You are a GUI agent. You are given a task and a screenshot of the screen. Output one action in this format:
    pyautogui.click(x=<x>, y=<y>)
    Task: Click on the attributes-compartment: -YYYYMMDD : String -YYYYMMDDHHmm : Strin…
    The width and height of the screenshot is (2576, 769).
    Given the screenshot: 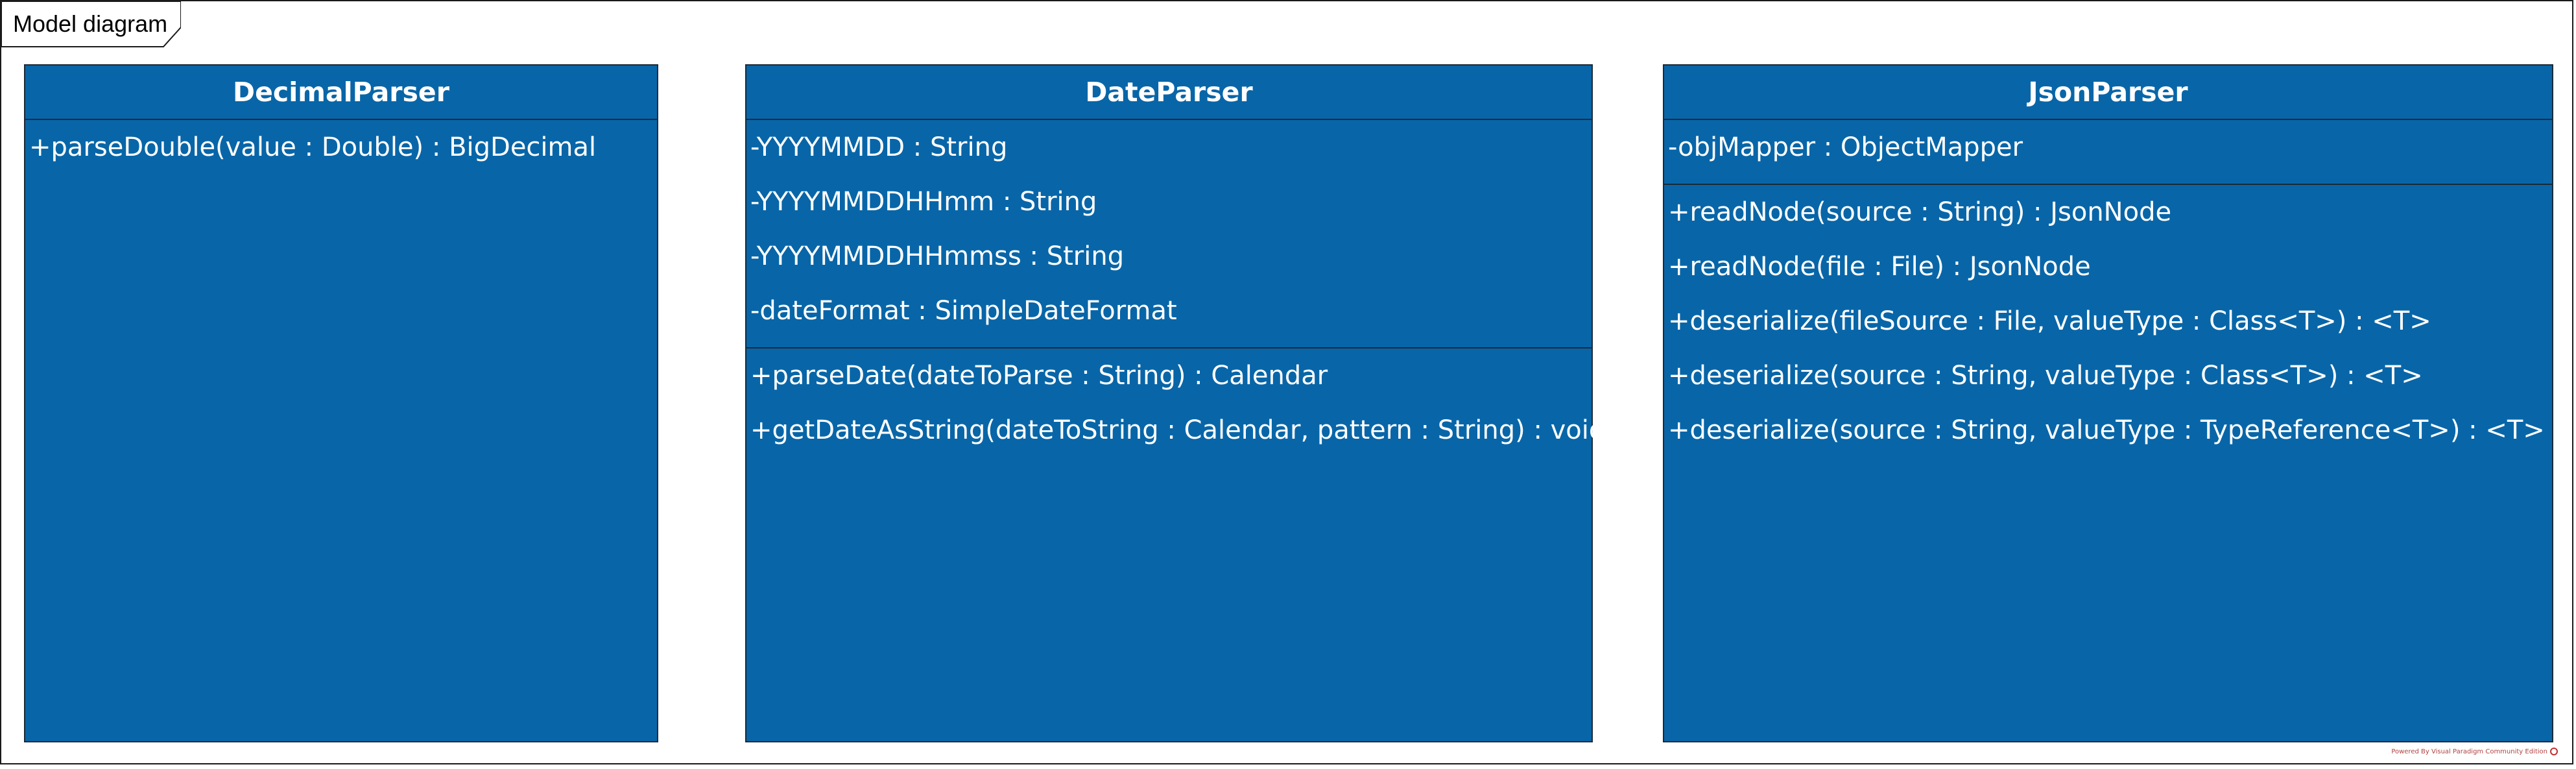 What is the action you would take?
    pyautogui.click(x=1169, y=234)
    